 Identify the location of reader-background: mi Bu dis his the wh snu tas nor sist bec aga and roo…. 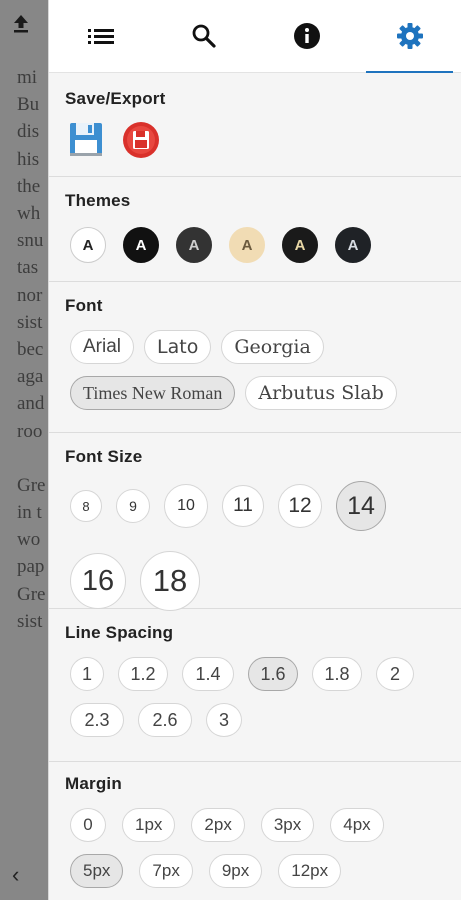
(24, 450).